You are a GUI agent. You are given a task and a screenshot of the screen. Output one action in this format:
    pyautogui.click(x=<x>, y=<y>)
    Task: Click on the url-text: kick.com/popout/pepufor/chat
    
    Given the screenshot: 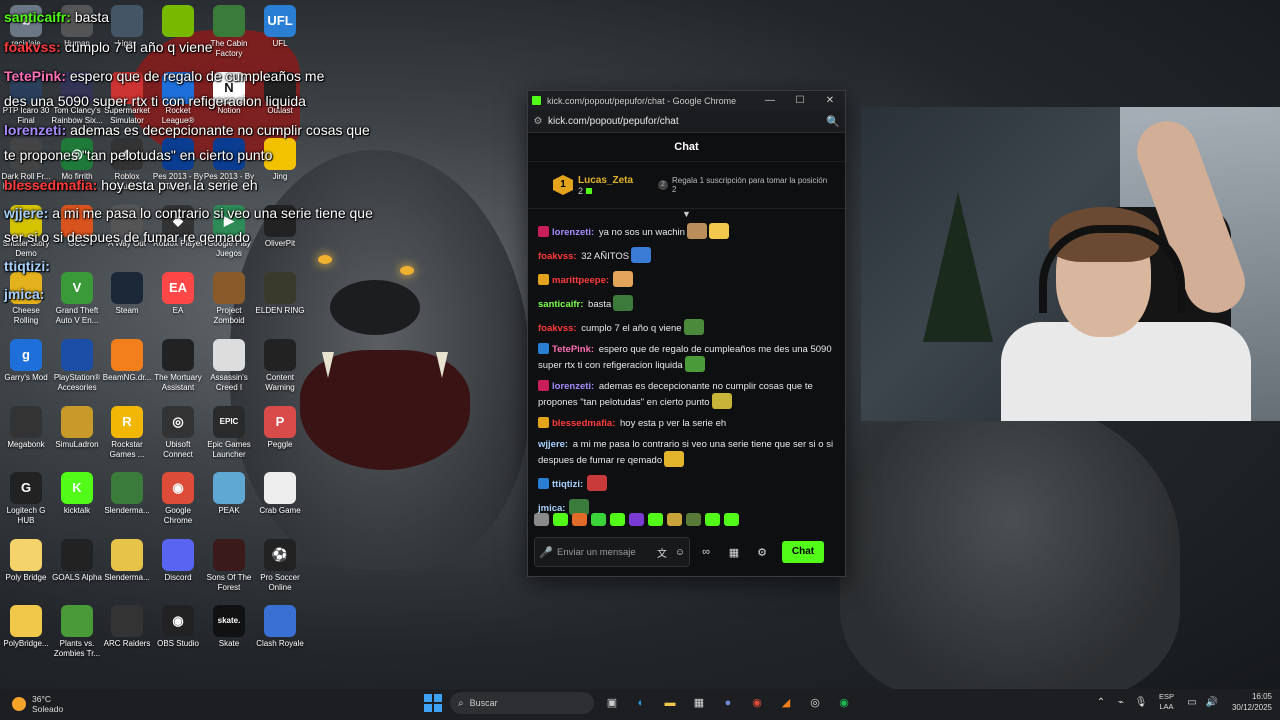 What is the action you would take?
    pyautogui.click(x=684, y=121)
    